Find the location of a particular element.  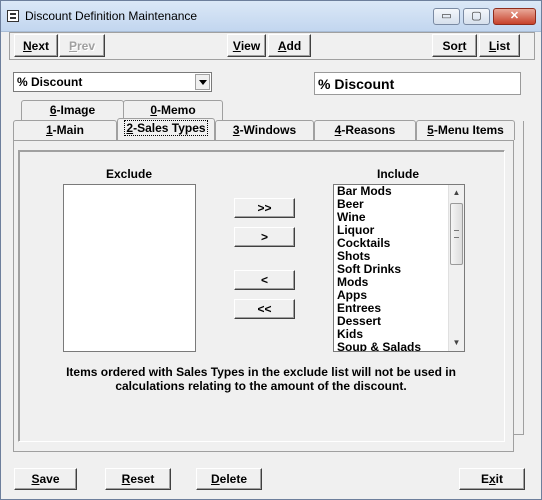

next-button: Next is located at coordinates (36, 45).